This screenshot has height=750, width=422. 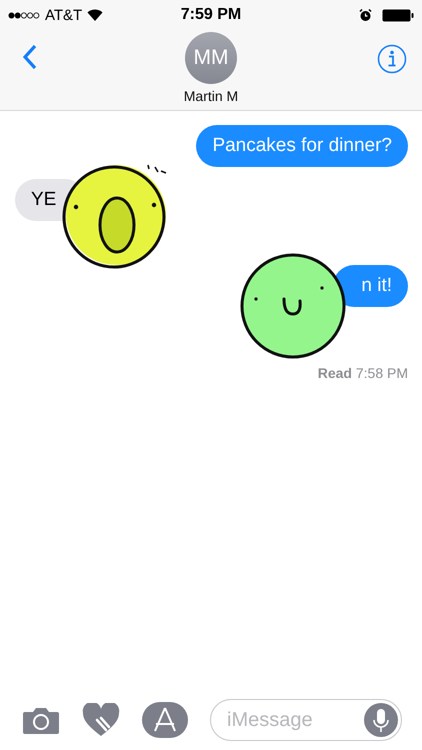 I want to click on info-button, so click(x=392, y=59).